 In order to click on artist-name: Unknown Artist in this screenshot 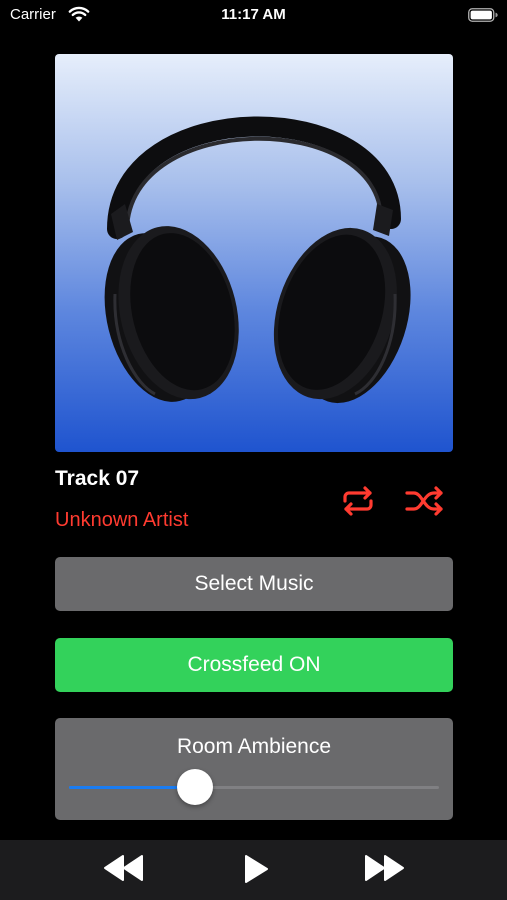, I will do `click(122, 520)`.